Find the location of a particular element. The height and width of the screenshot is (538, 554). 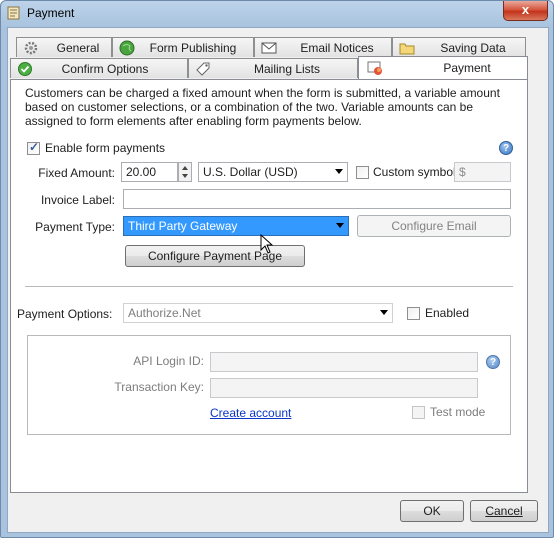

close-icon: x is located at coordinates (525, 9).